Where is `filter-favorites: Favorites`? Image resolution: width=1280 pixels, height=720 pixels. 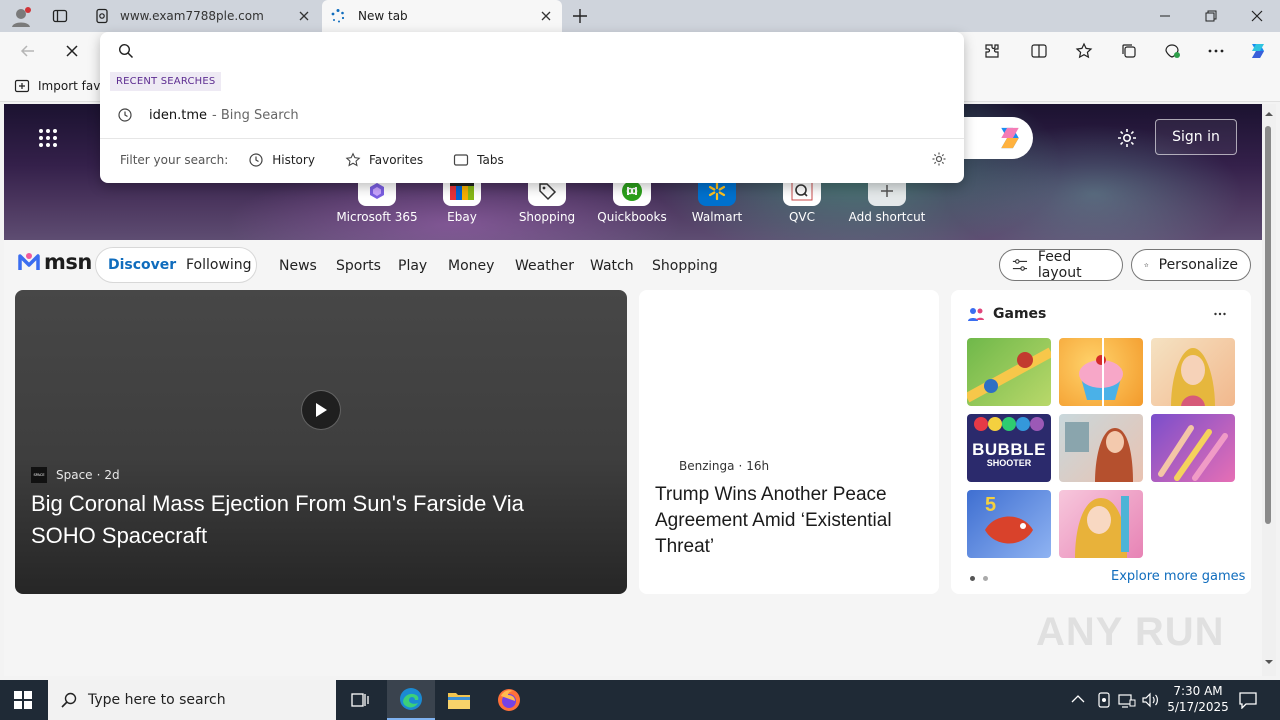 filter-favorites: Favorites is located at coordinates (384, 160).